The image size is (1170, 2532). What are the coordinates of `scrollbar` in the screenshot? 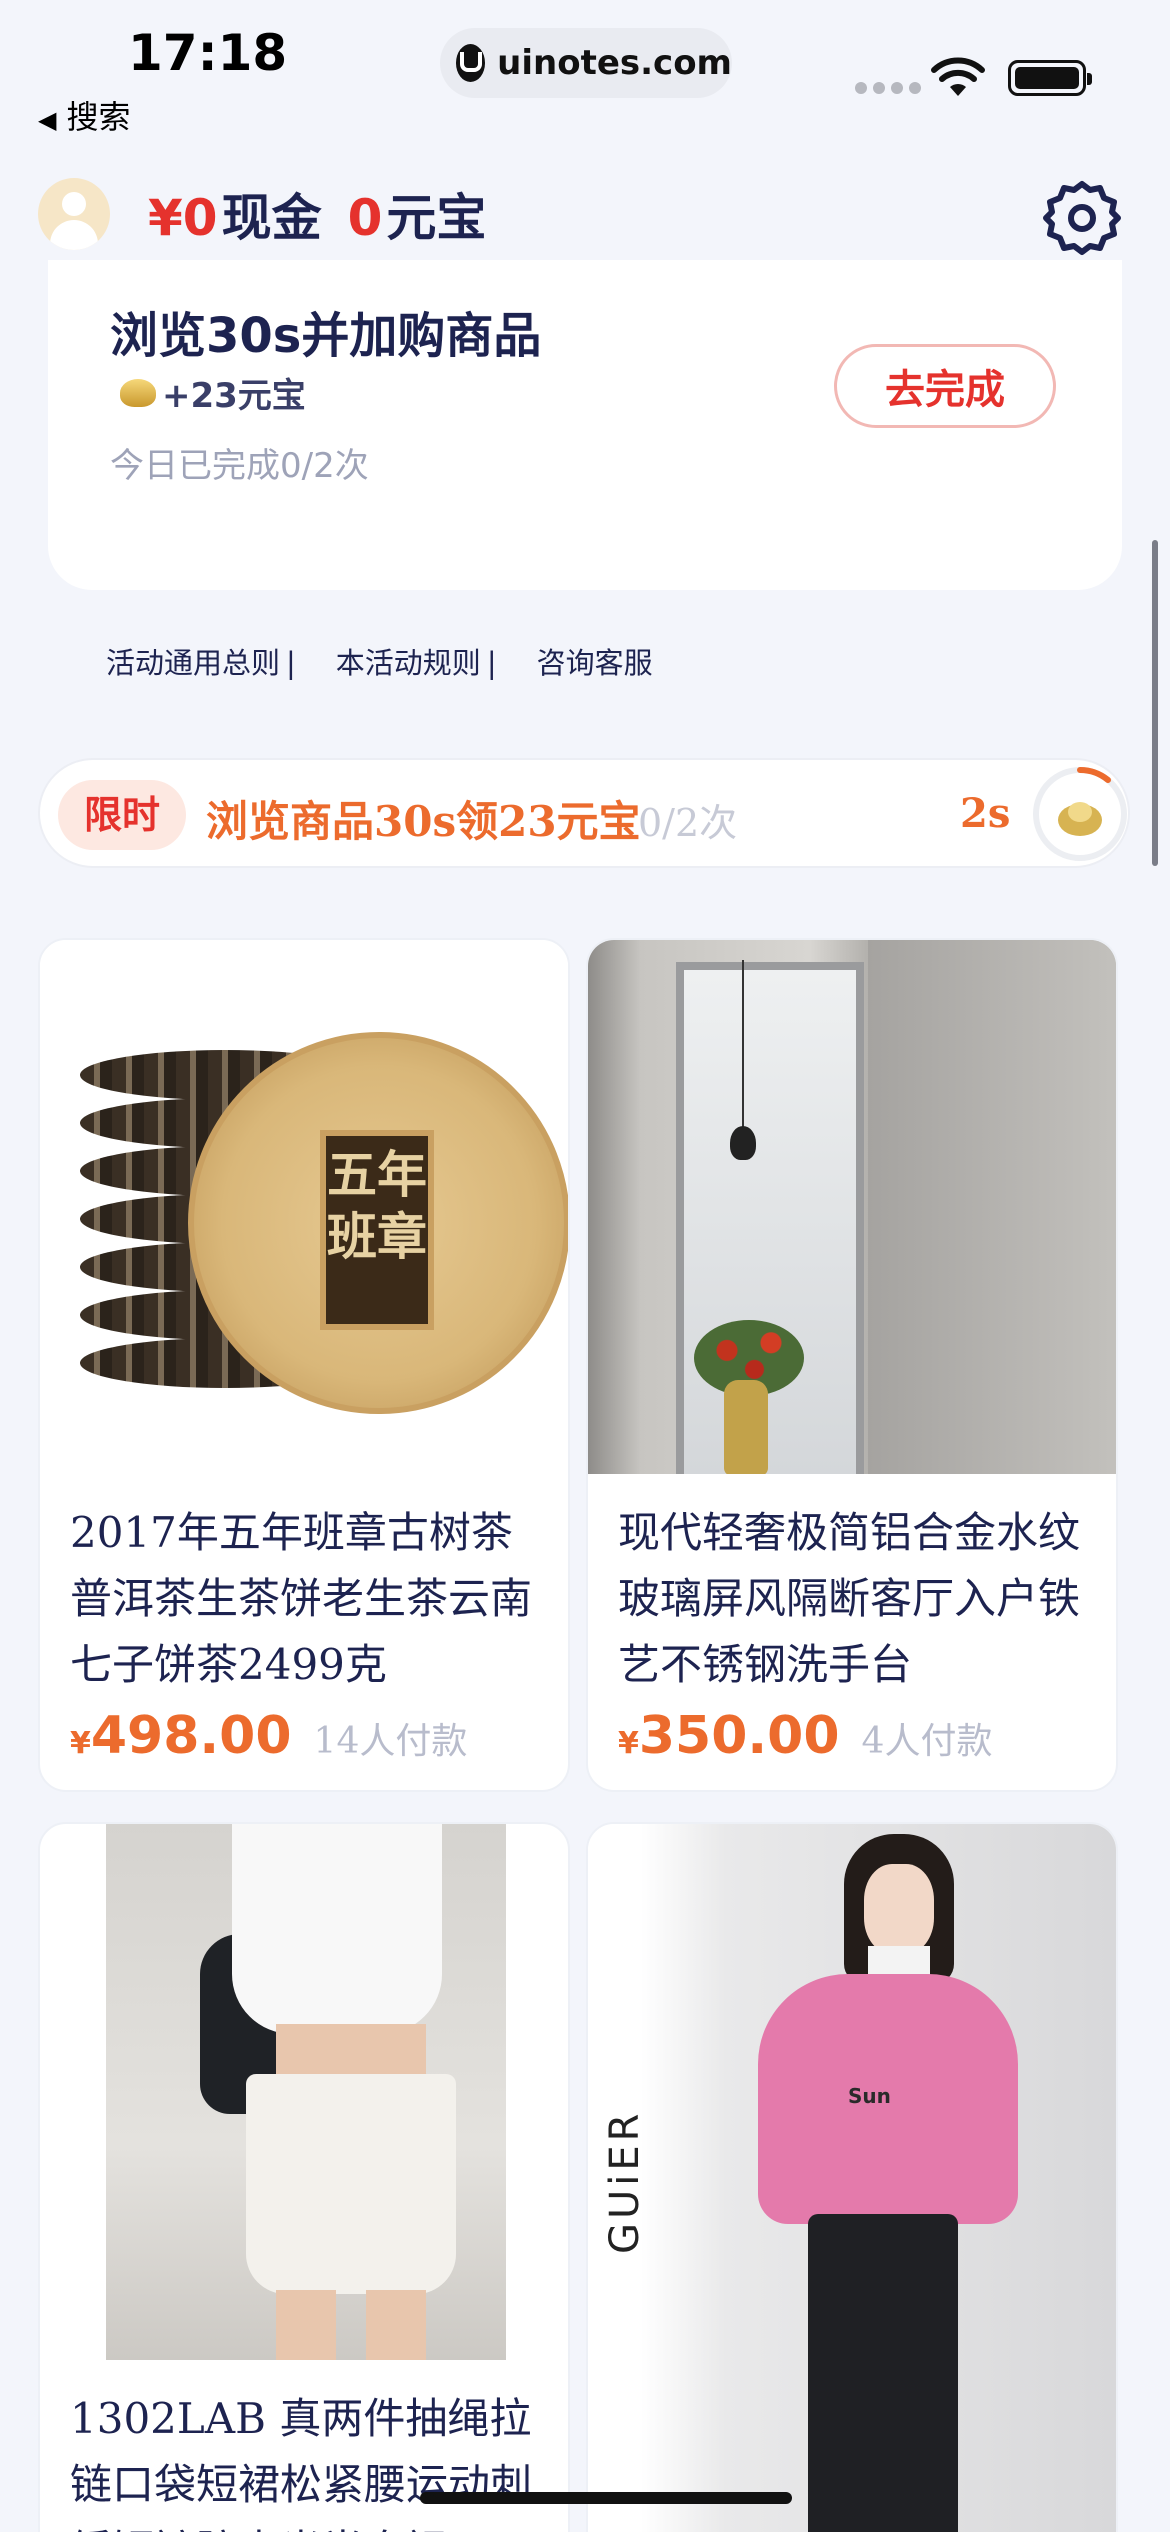 It's located at (1155, 703).